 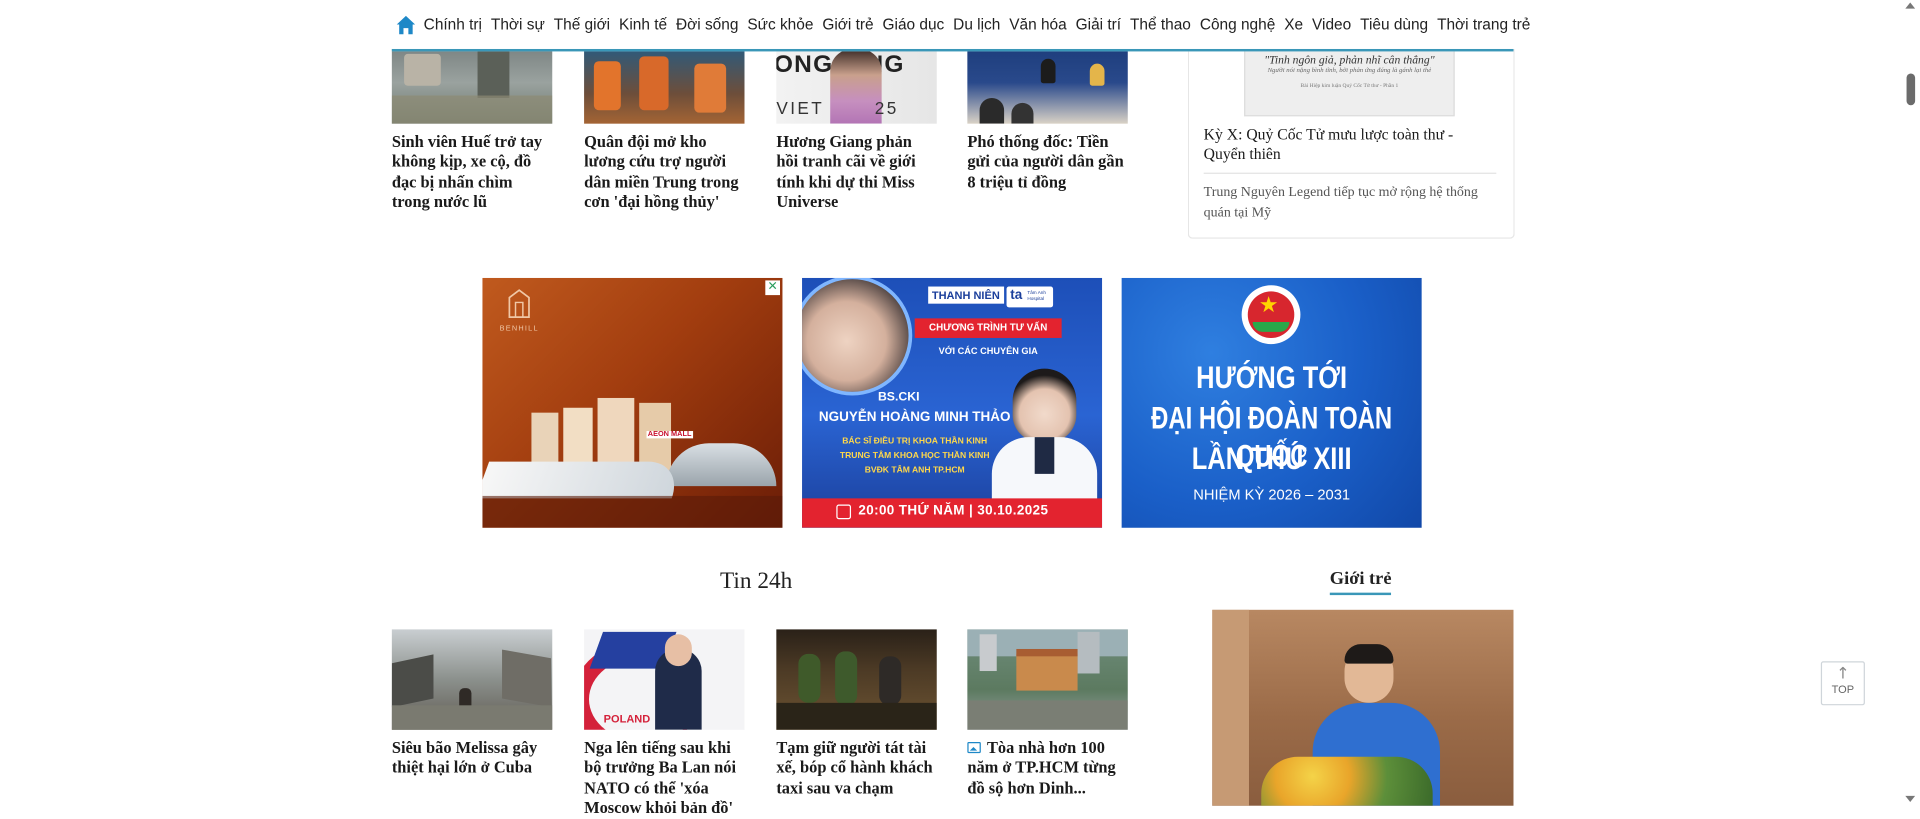 What do you see at coordinates (1349, 61) in the screenshot?
I see `quote-line: "Tinh ngôn giả, phản nhĩ cân thẳng"` at bounding box center [1349, 61].